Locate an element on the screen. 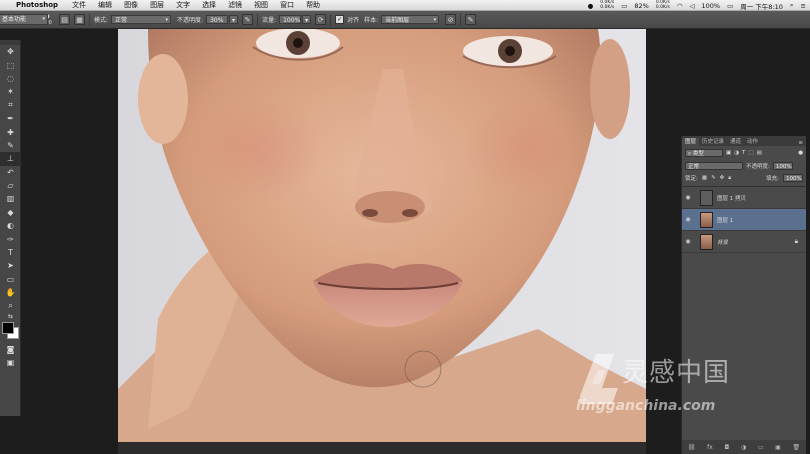 This screenshot has height=454, width=810. workspace-select: 基本功能 ▾ is located at coordinates (24, 19).